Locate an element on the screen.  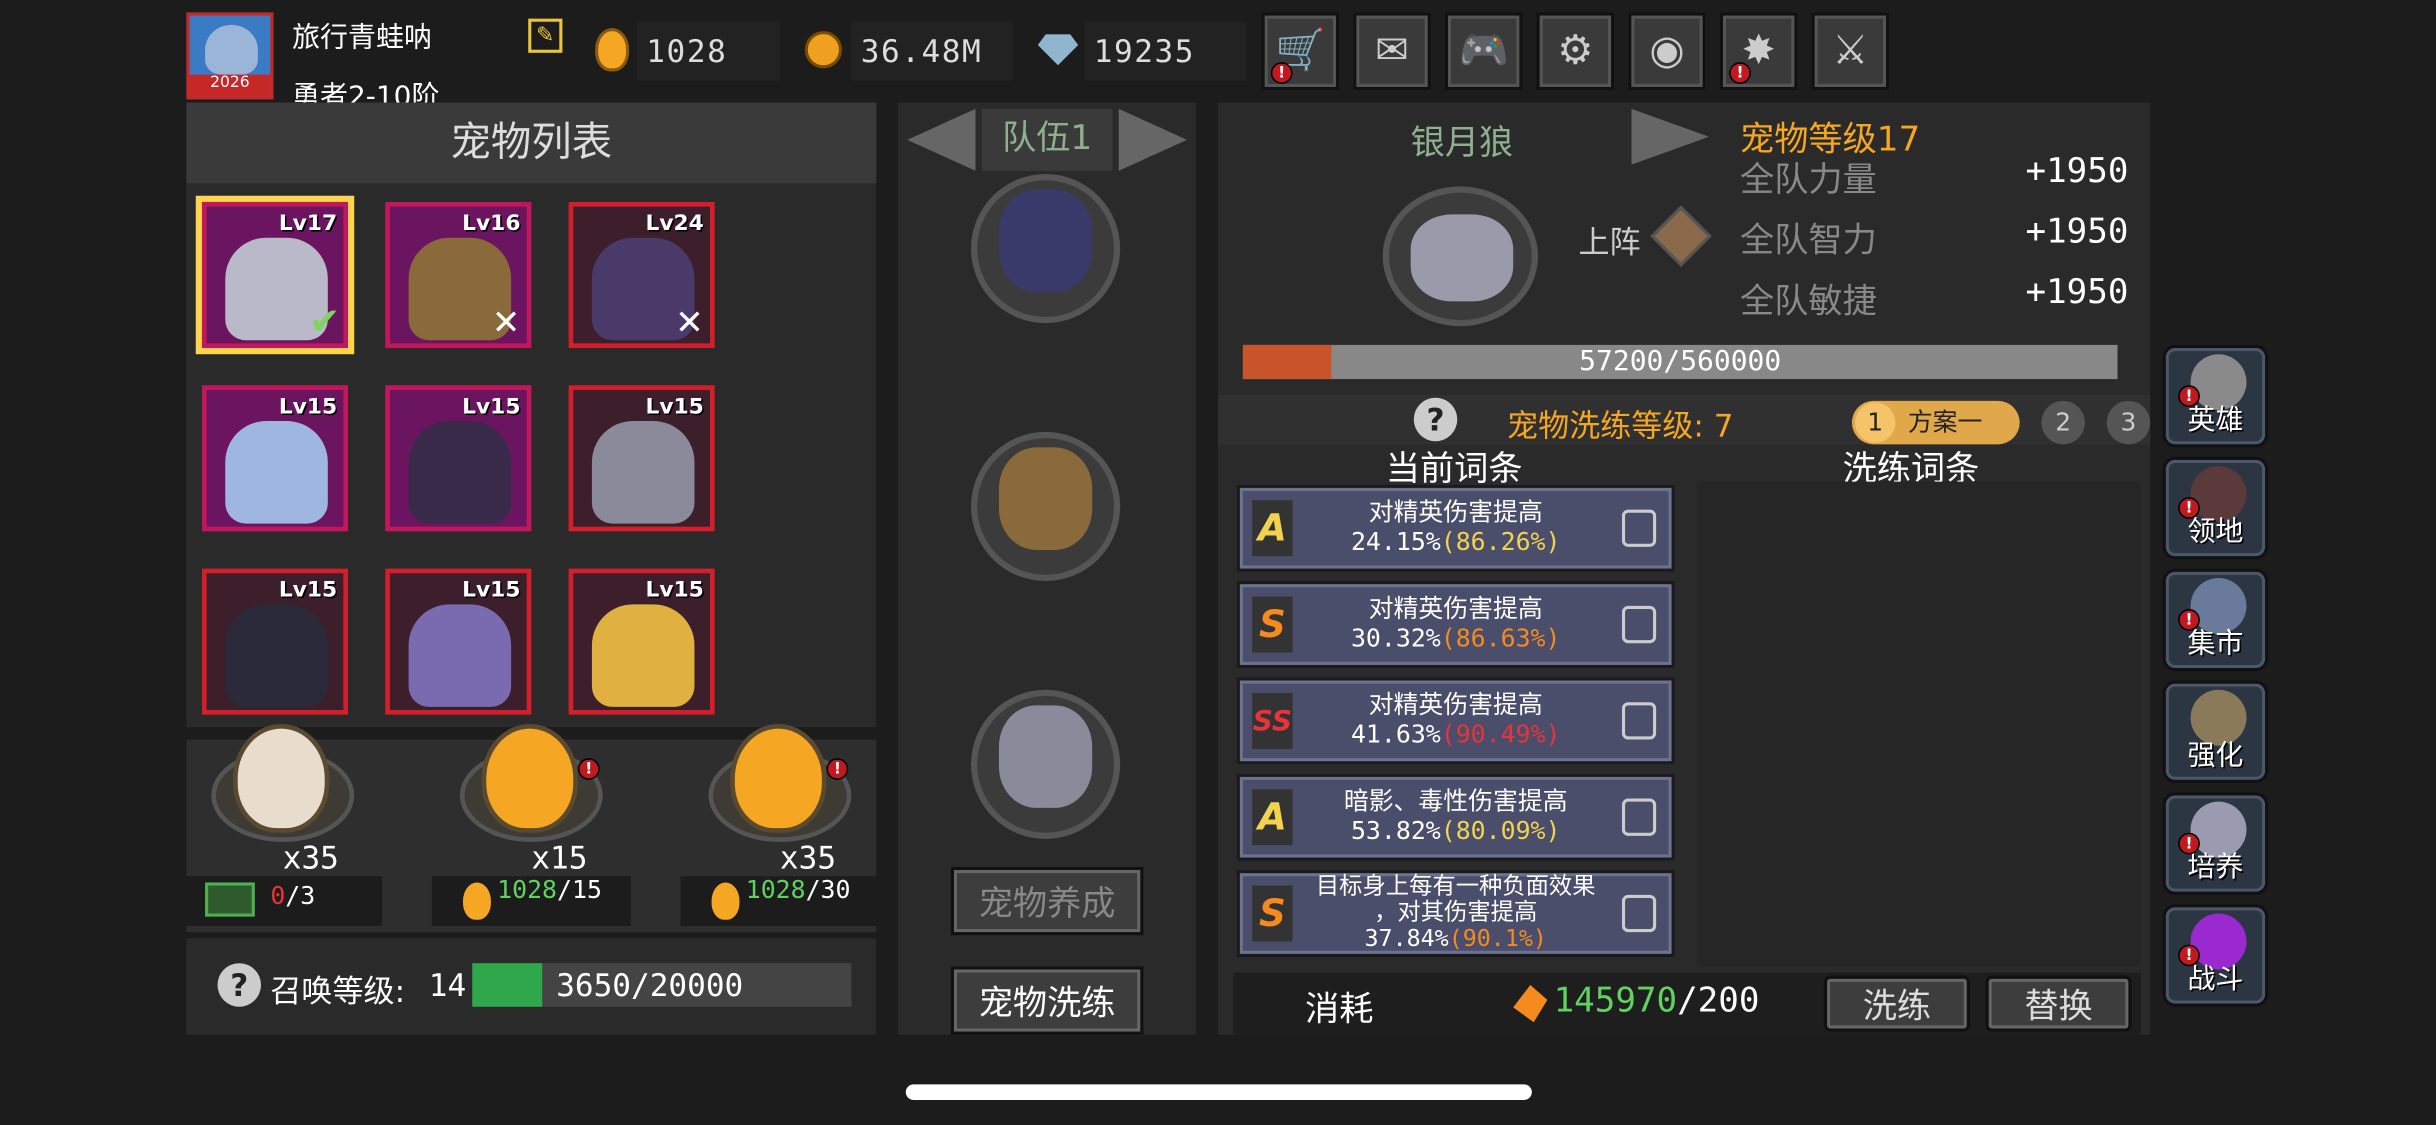
affix-value: 41.63%(90.49%) is located at coordinates (1456, 734).